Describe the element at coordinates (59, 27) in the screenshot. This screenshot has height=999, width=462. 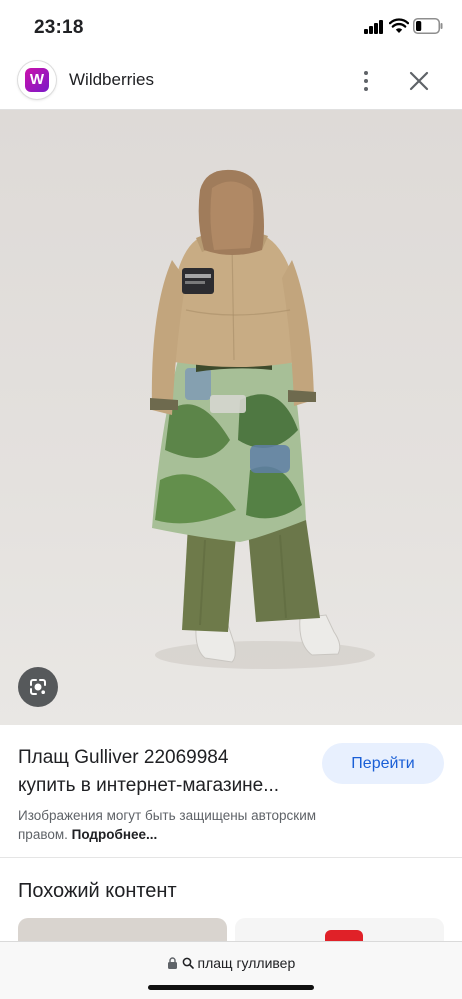
I see `status-time: 23:18` at that location.